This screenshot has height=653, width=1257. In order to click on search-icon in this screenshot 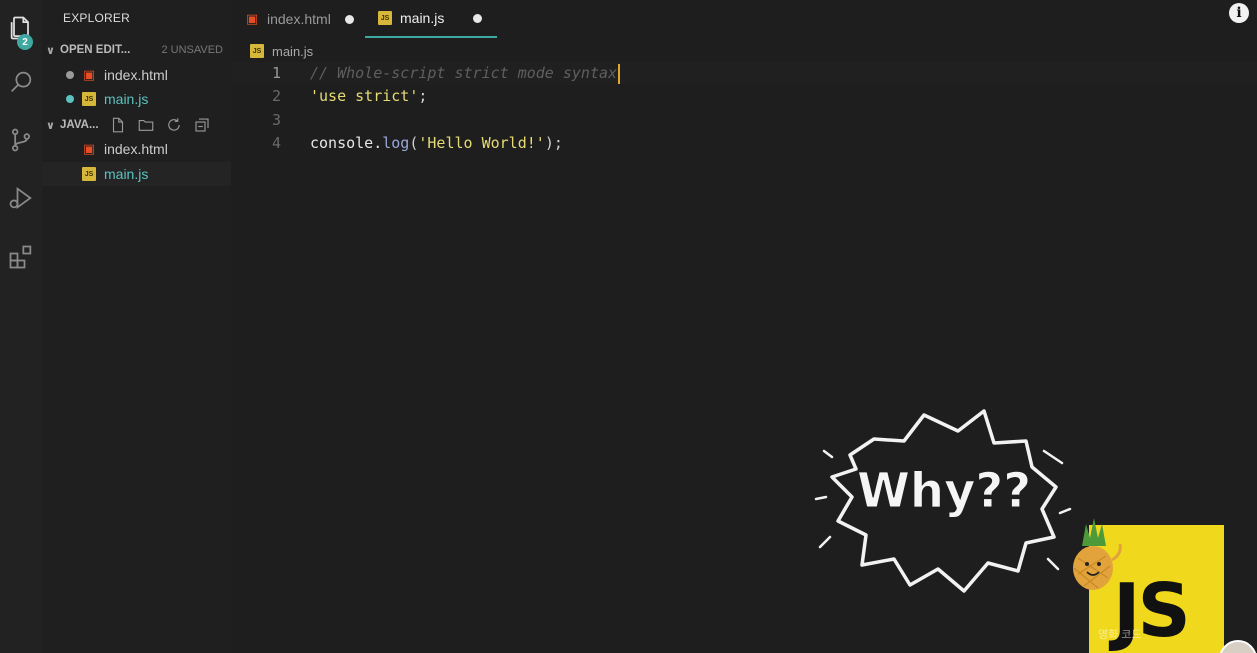, I will do `click(21, 82)`.